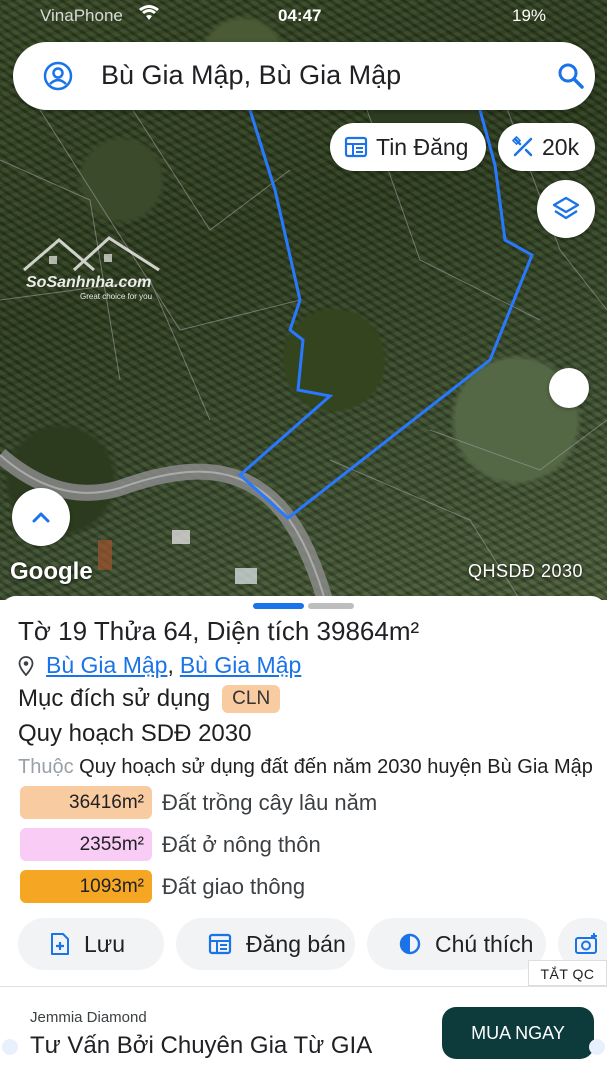  Describe the element at coordinates (116, 296) in the screenshot. I see `watermark-tagline: Great choice for you` at that location.